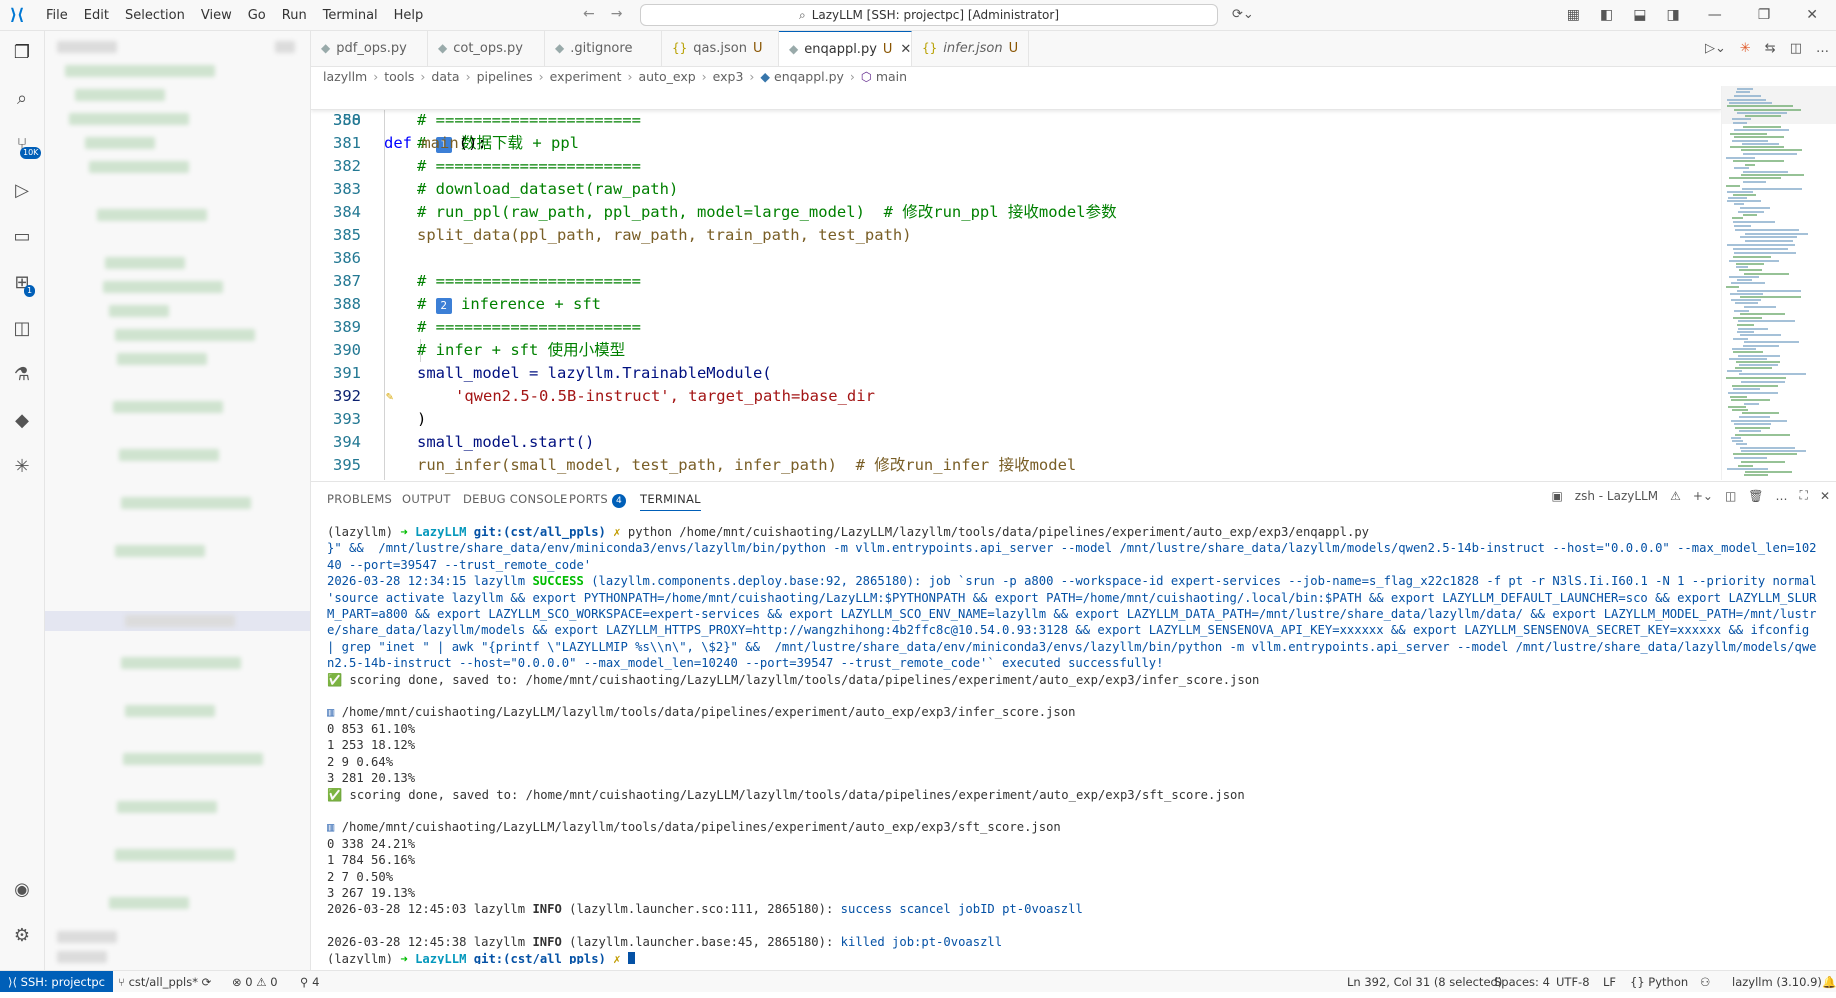 This screenshot has height=998, width=1836. Describe the element at coordinates (891, 76) in the screenshot. I see `breadcrumb-item: main` at that location.